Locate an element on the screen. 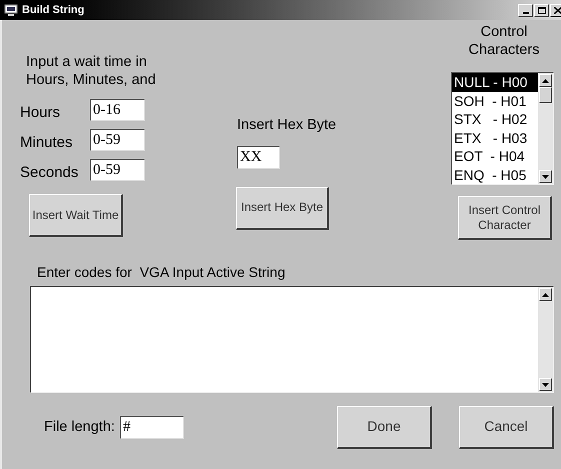  scroll-thumb is located at coordinates (545, 95).